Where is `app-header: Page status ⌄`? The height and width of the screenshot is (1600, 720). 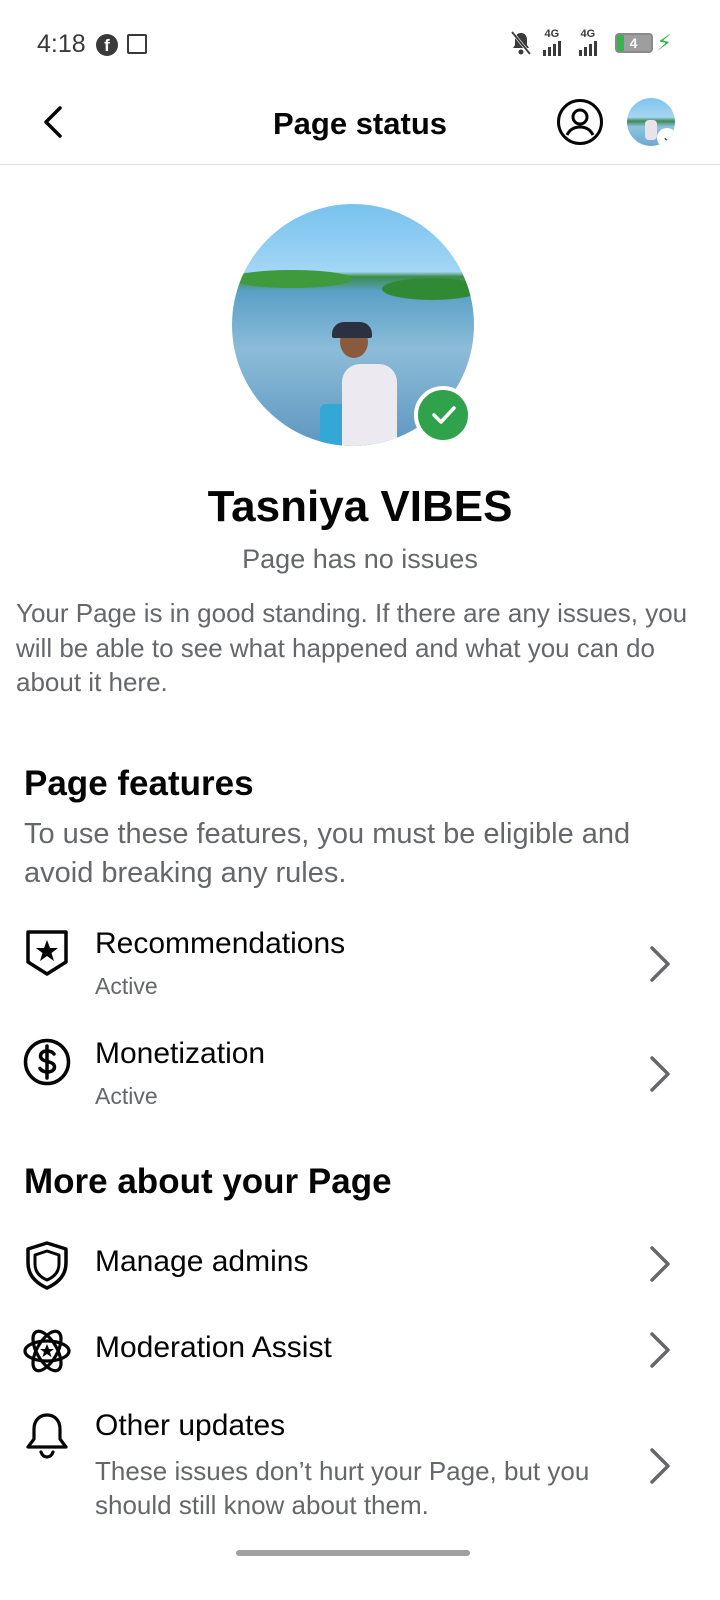 app-header: Page status ⌄ is located at coordinates (360, 127).